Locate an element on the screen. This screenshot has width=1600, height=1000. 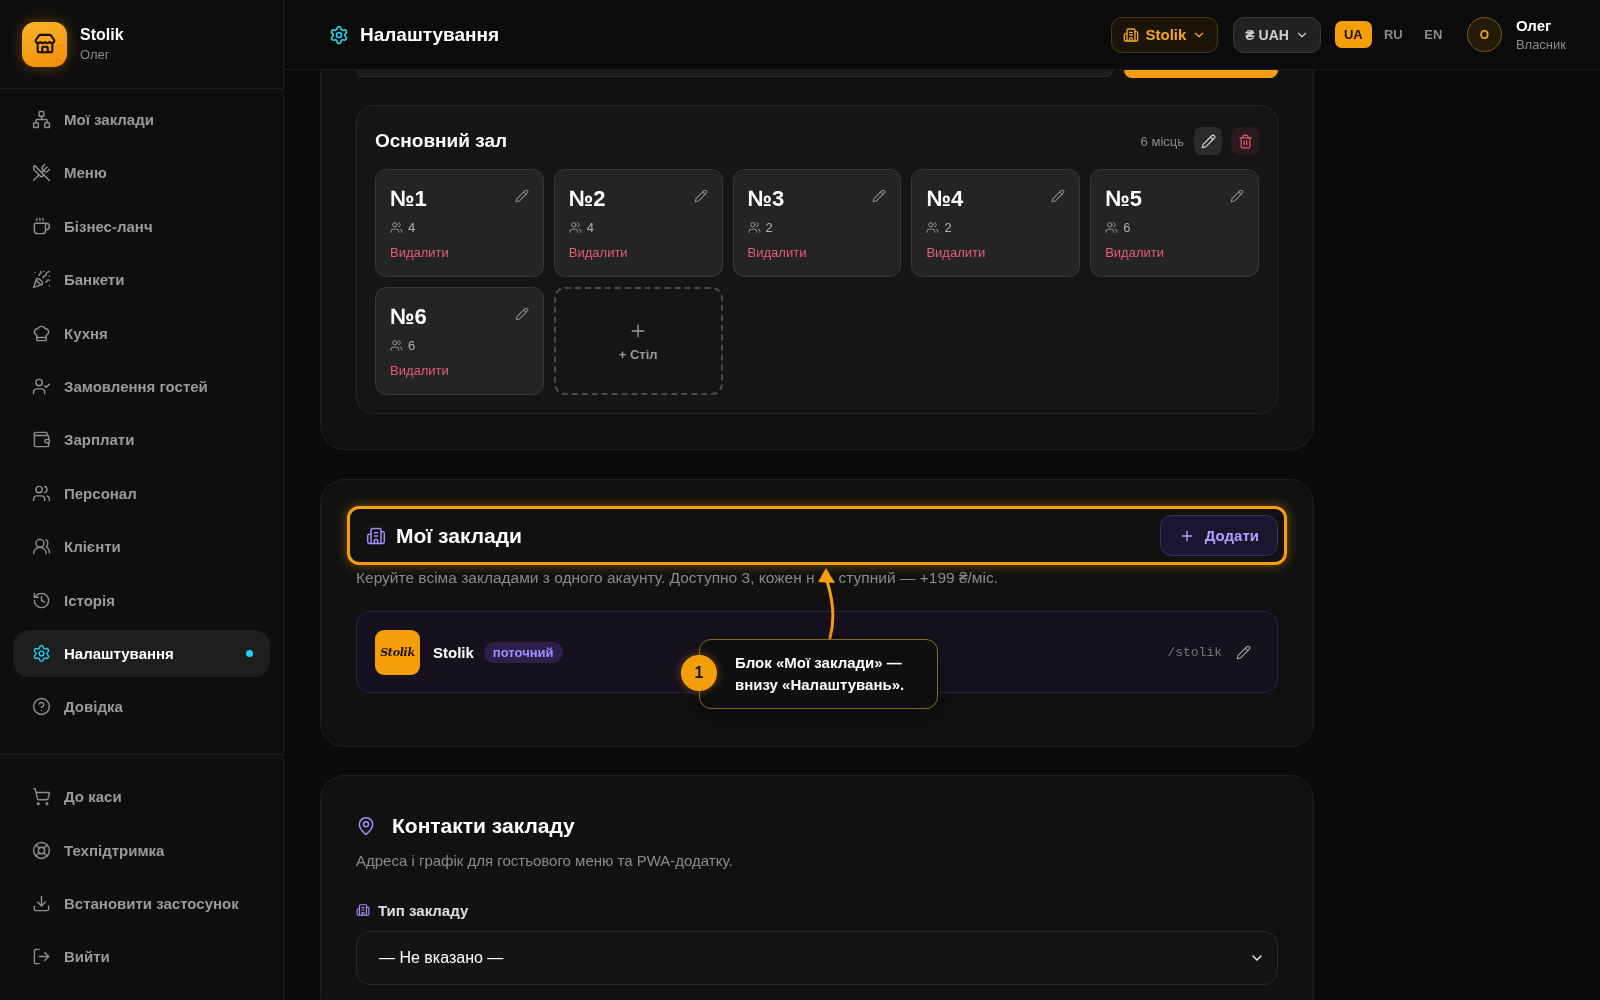
table-number: №6 is located at coordinates (408, 317).